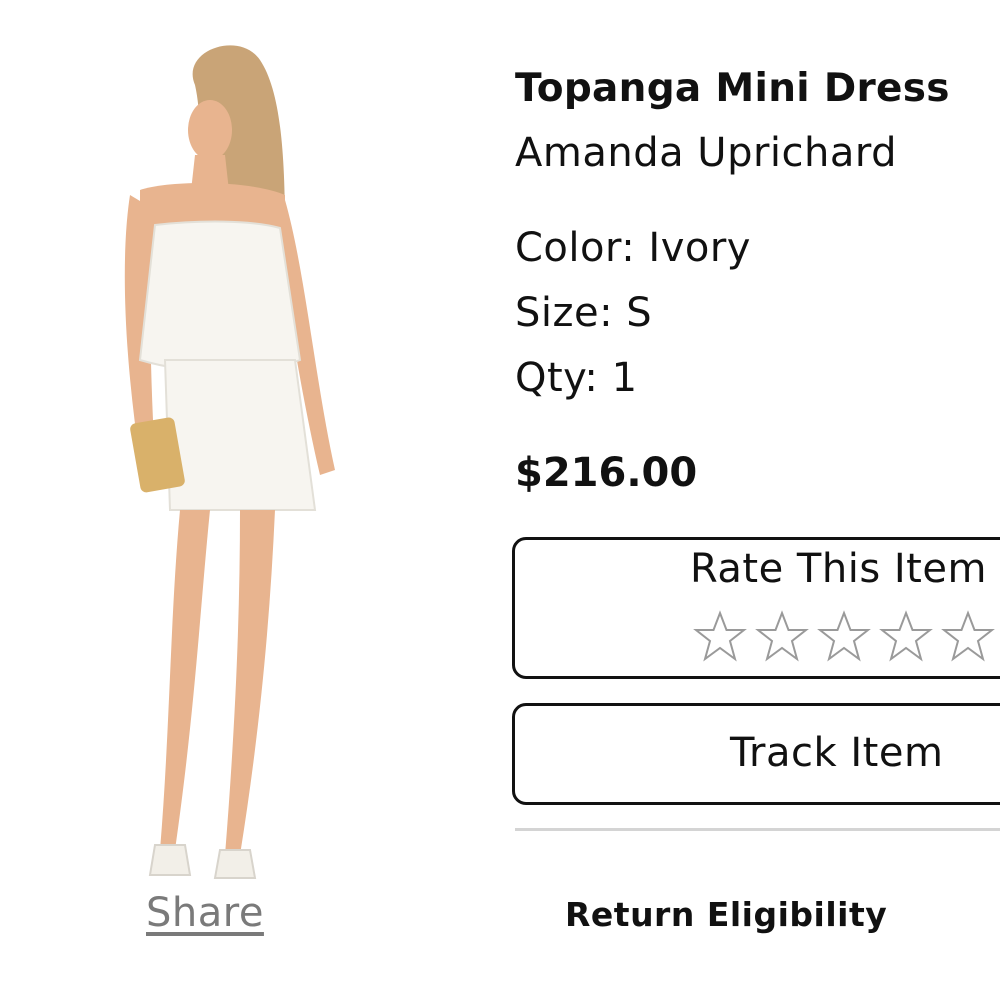 The height and width of the screenshot is (1000, 1000). I want to click on track-item-label: Track Item, so click(837, 753).